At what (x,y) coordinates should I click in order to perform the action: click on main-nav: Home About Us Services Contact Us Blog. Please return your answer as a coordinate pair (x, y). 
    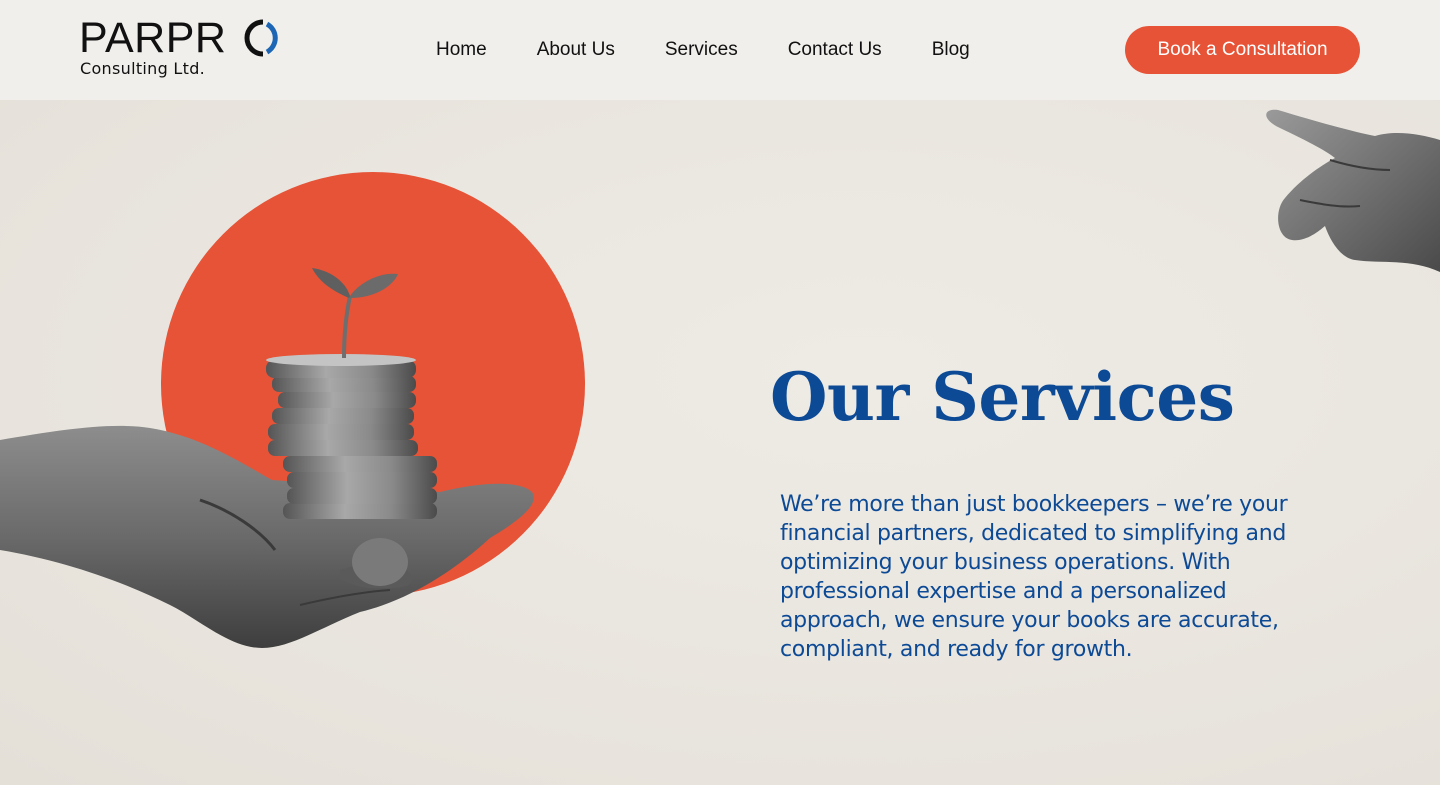
    Looking at the image, I should click on (703, 50).